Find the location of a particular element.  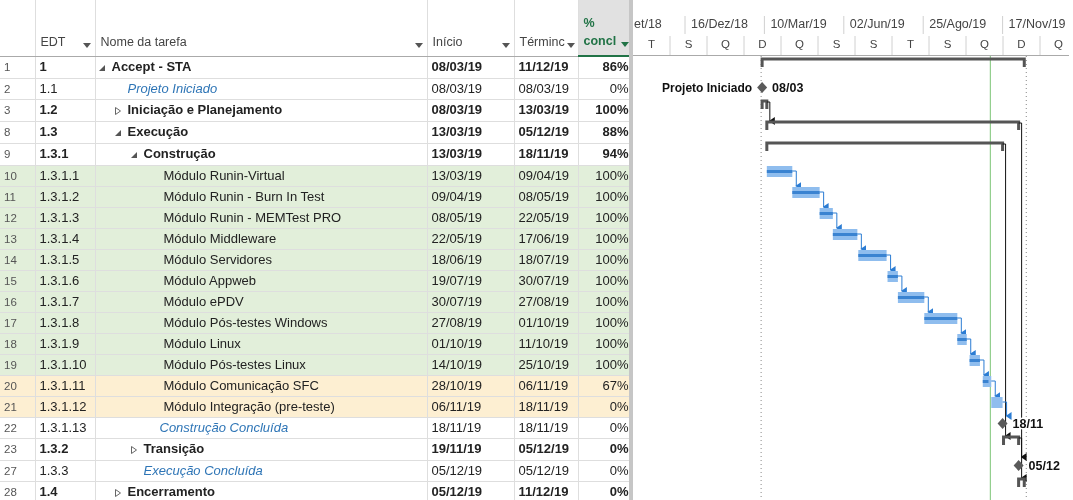

timescale-label: et/18 is located at coordinates (648, 24).